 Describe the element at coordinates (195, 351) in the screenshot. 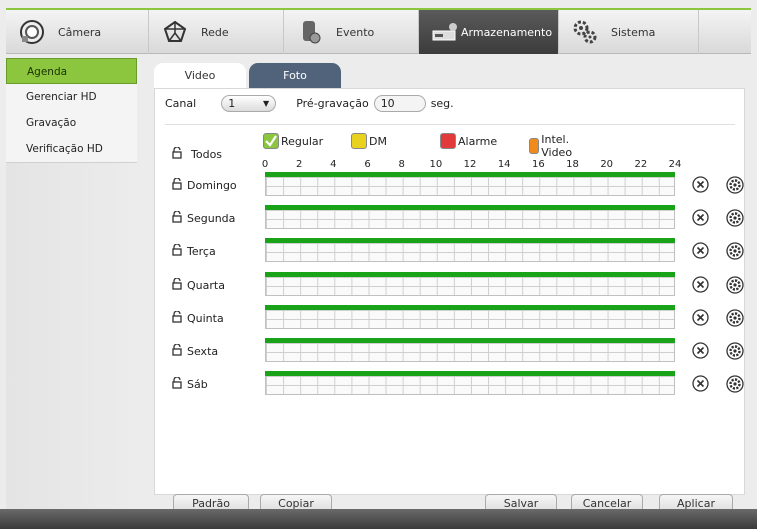

I see `day-label: Sexta` at that location.